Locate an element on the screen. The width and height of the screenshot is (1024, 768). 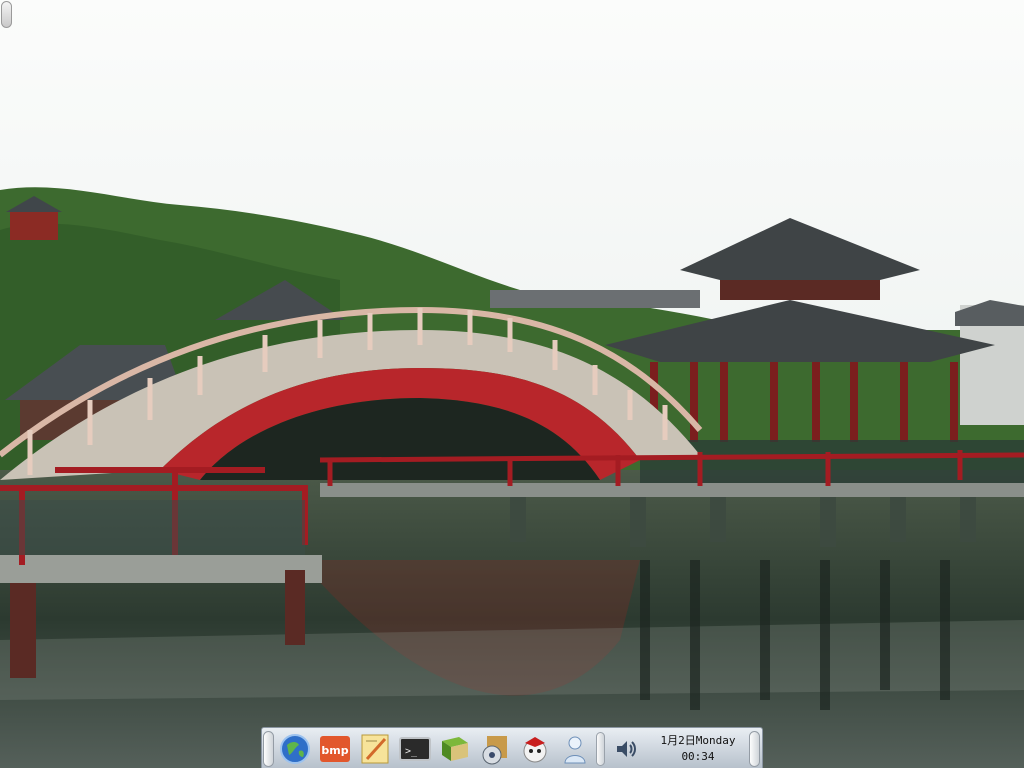
game-icon is located at coordinates (535, 749).